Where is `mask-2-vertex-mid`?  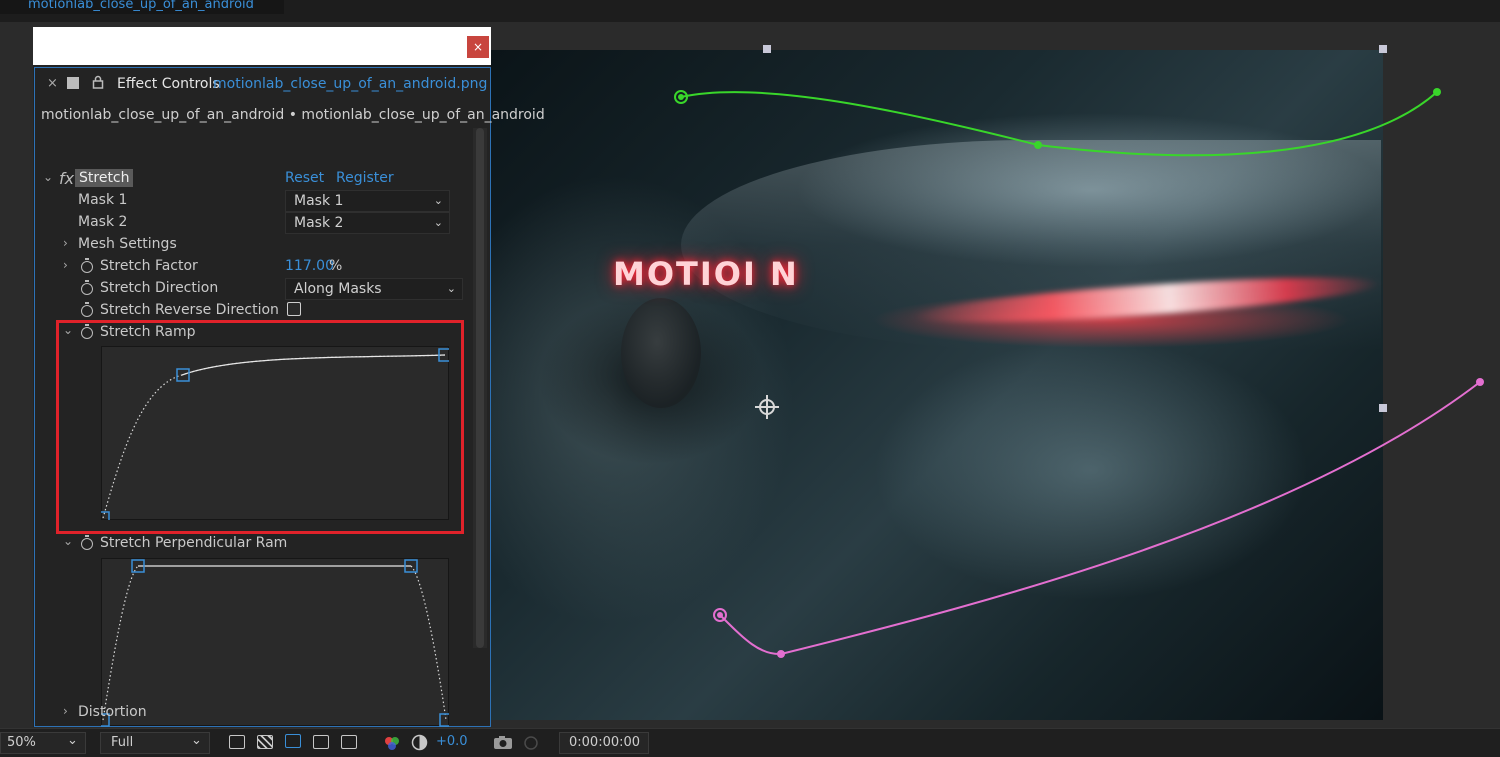 mask-2-vertex-mid is located at coordinates (781, 654).